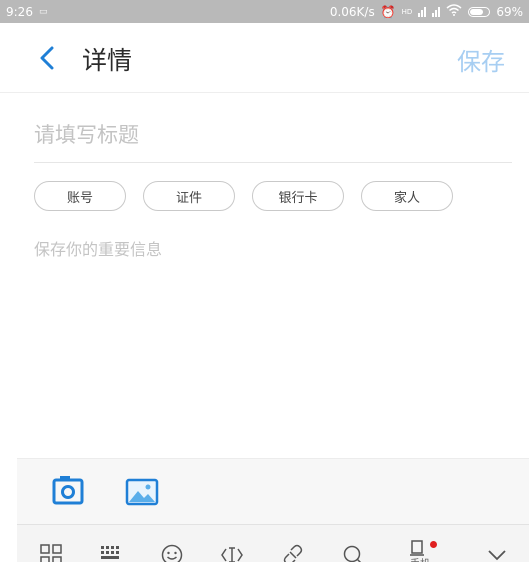  What do you see at coordinates (433, 544) in the screenshot?
I see `notification-dot` at bounding box center [433, 544].